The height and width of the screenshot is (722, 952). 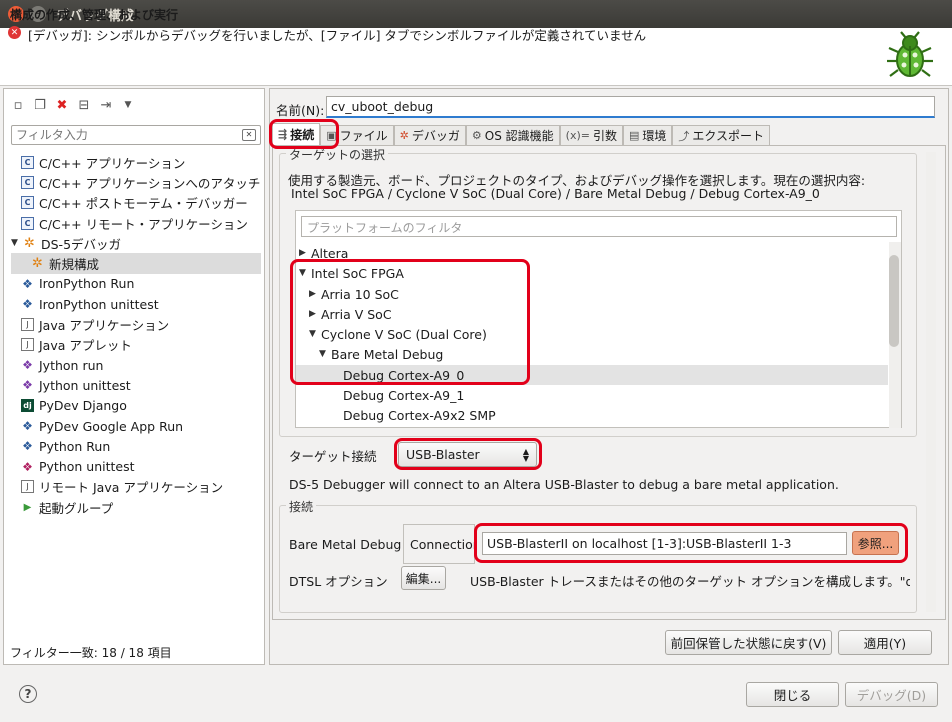 I want to click on platform-item-cortex-a9x2: Debug Cortex-A9x2 SMP, so click(x=419, y=415).